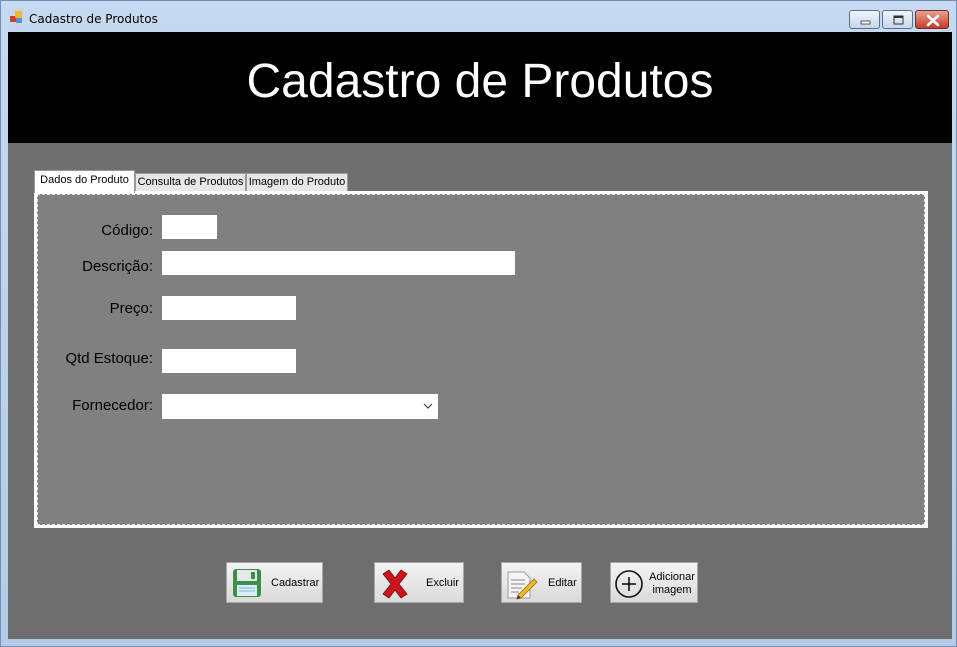 The image size is (957, 647). I want to click on qtd-estoque-label: Qtd Estoque:, so click(109, 358).